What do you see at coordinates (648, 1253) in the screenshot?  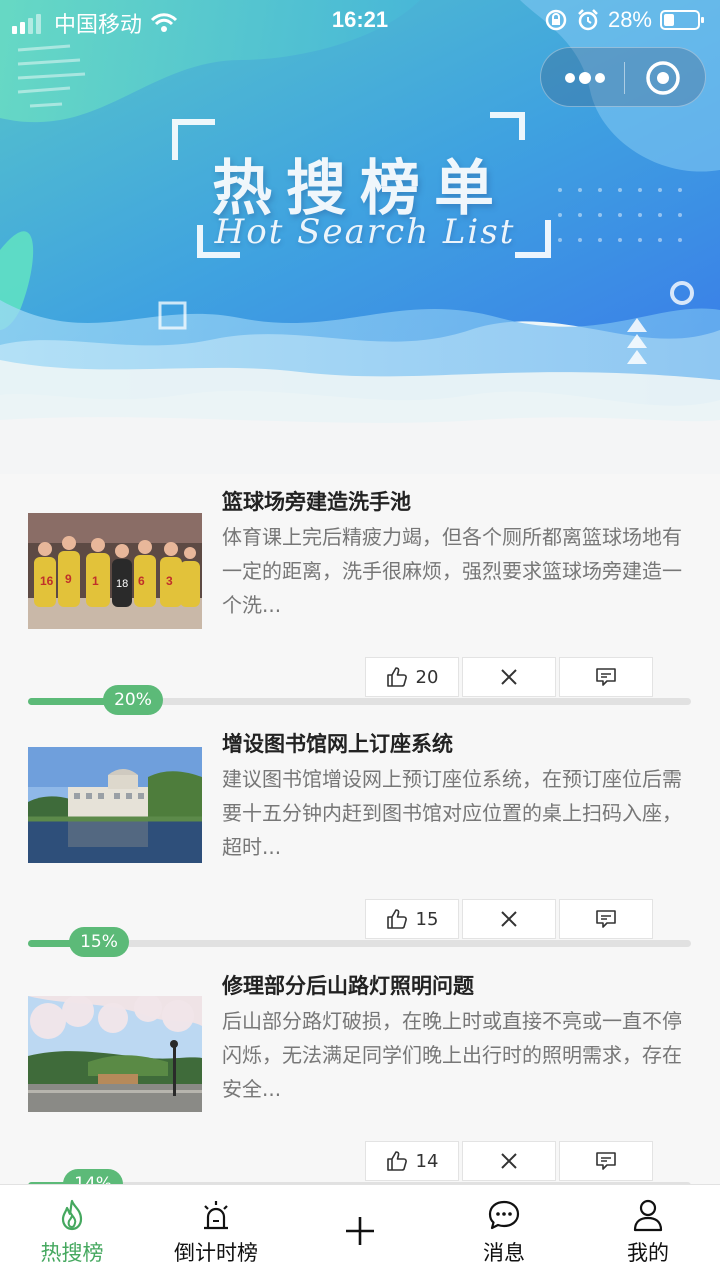 I see `tab-label: 我的` at bounding box center [648, 1253].